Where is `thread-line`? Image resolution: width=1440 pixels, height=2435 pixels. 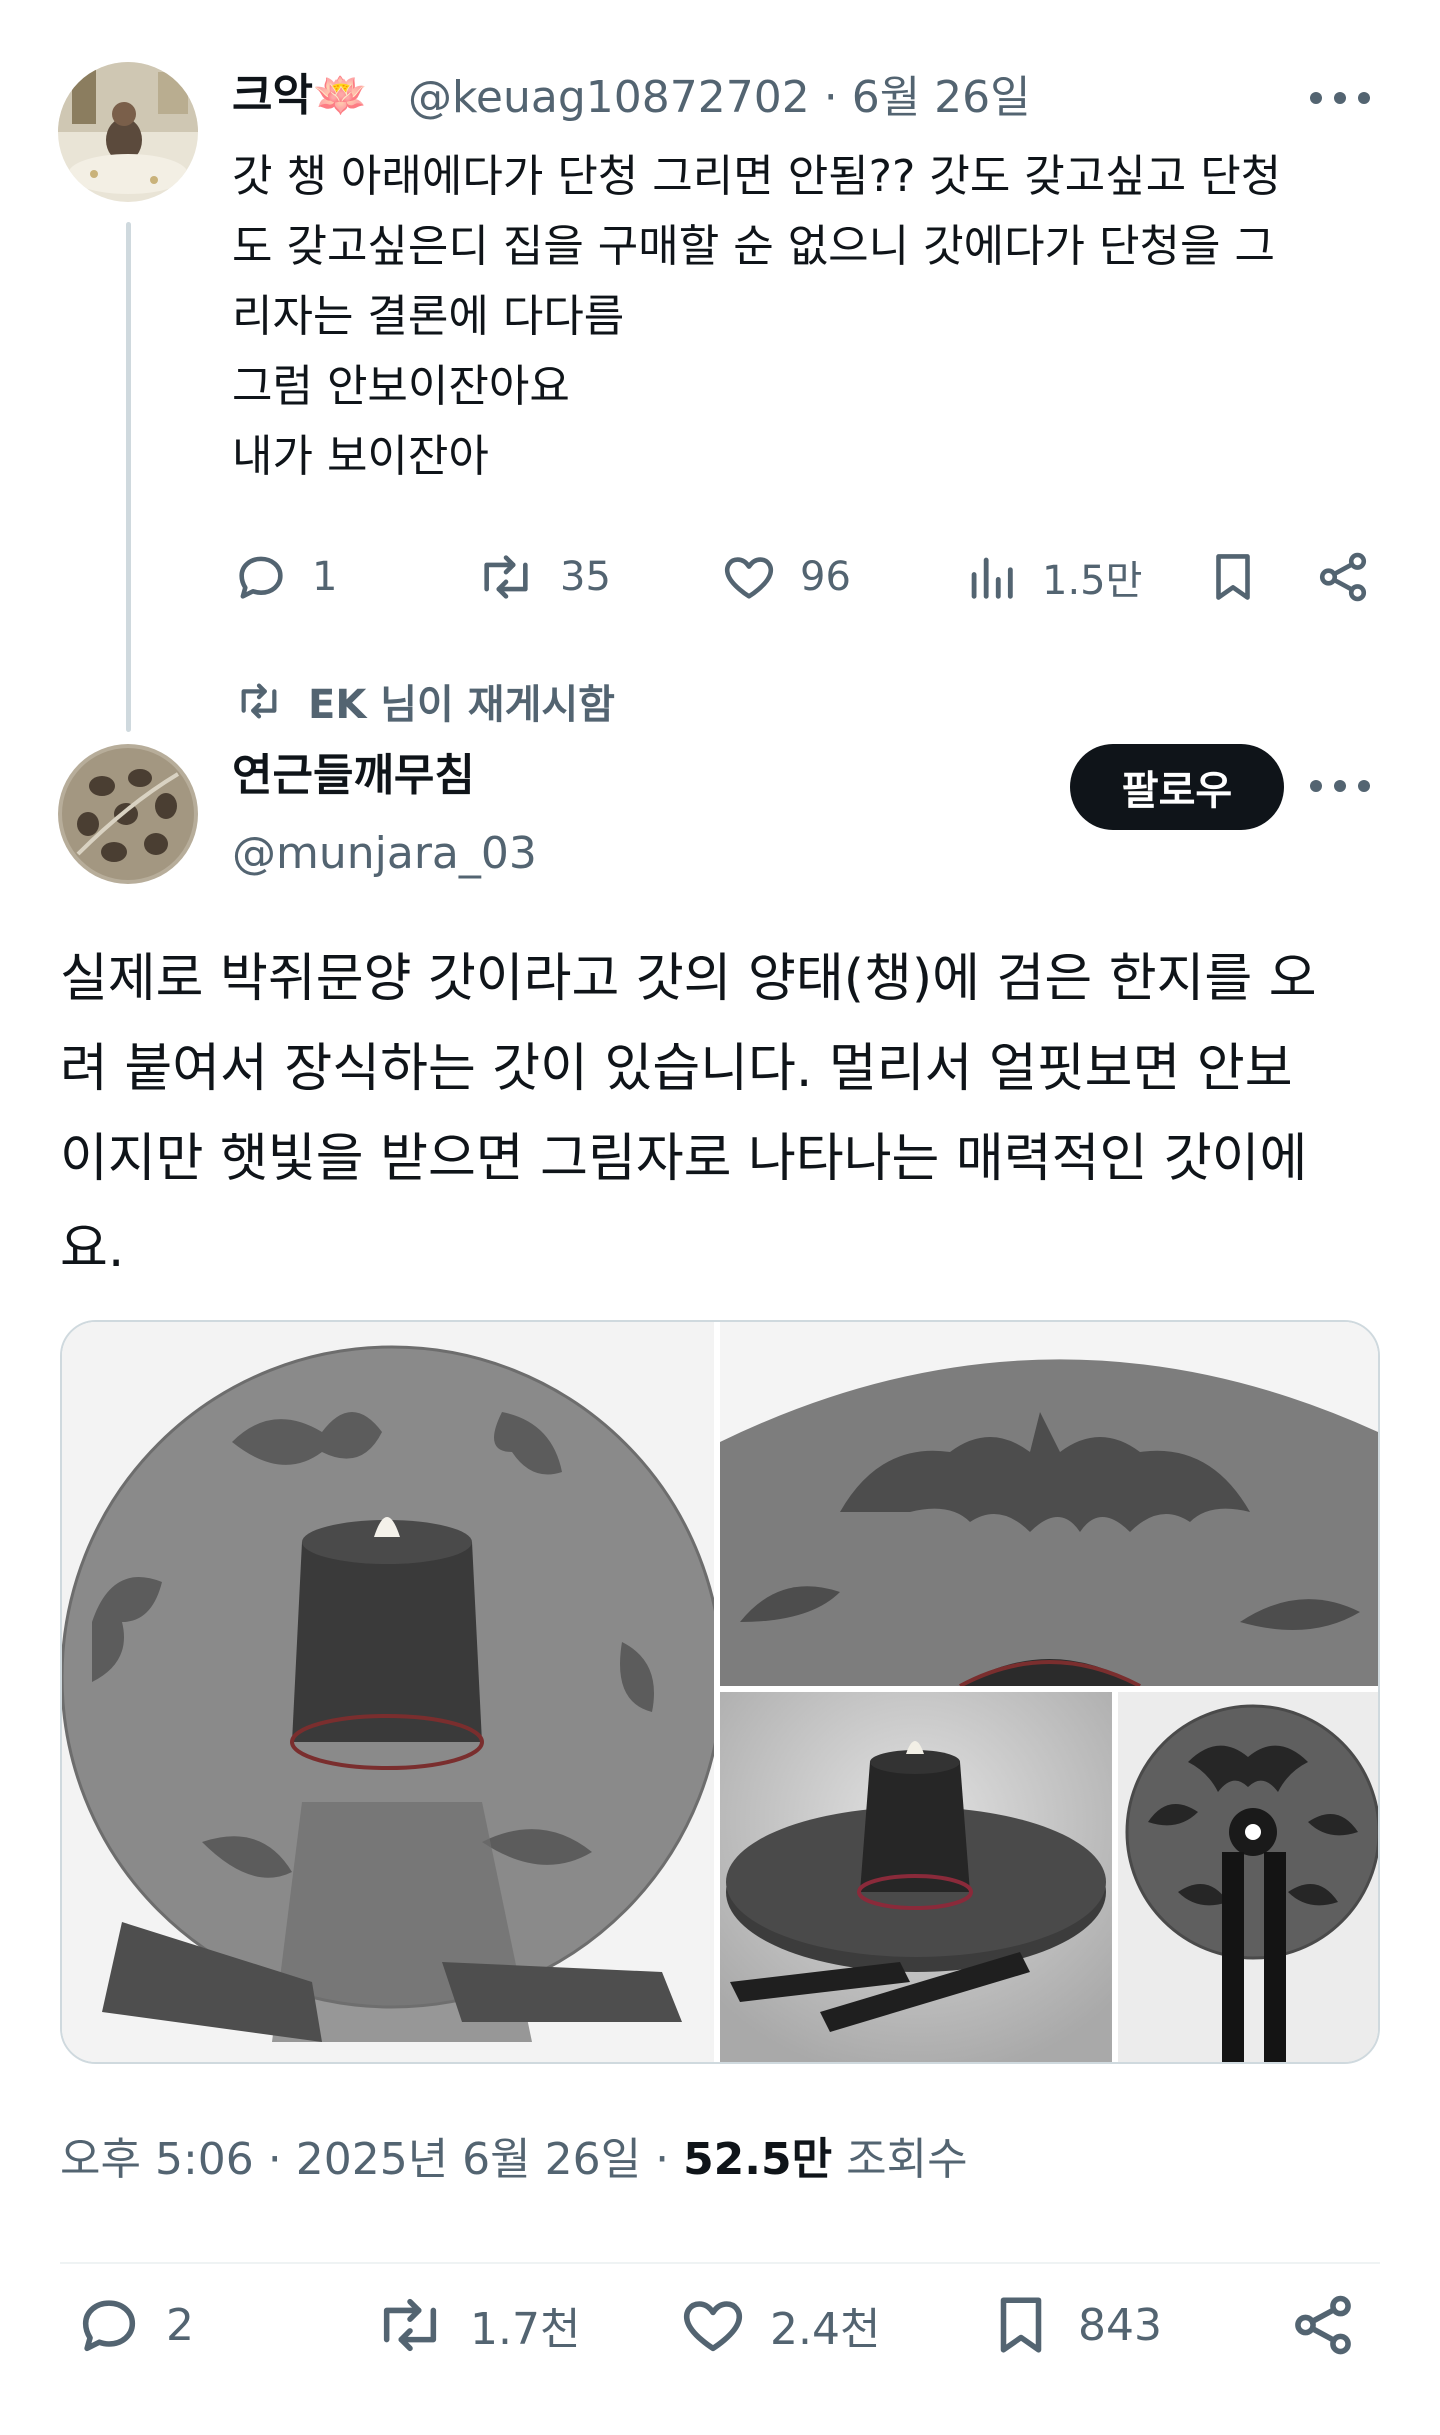
thread-line is located at coordinates (128, 477).